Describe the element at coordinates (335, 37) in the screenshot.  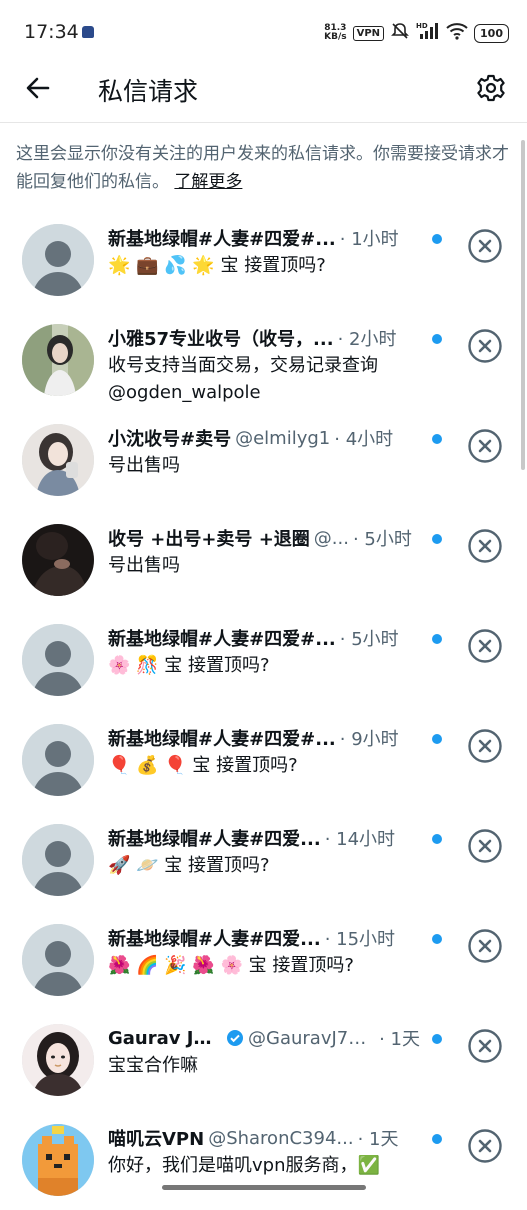
I see `network-speed-unit: KB/s` at that location.